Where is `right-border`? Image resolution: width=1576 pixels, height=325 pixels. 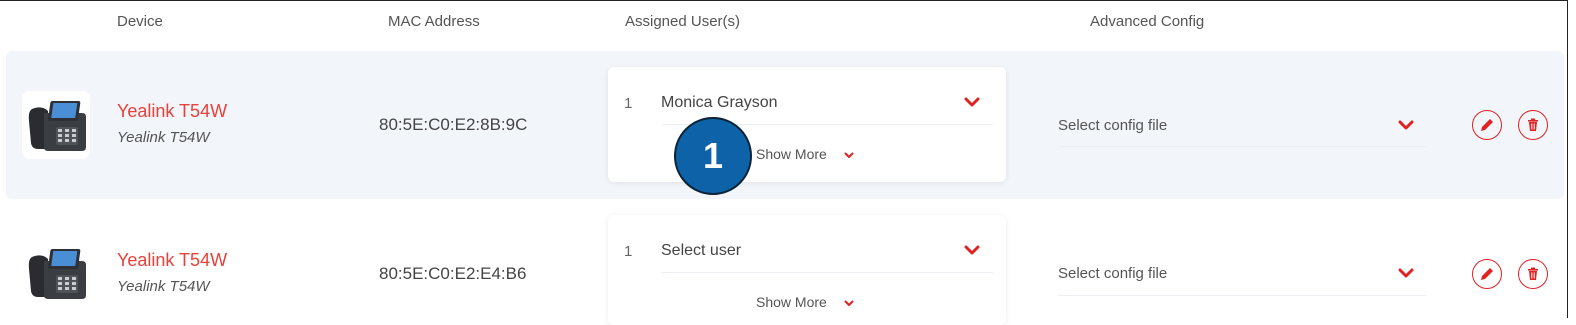
right-border is located at coordinates (1567, 159).